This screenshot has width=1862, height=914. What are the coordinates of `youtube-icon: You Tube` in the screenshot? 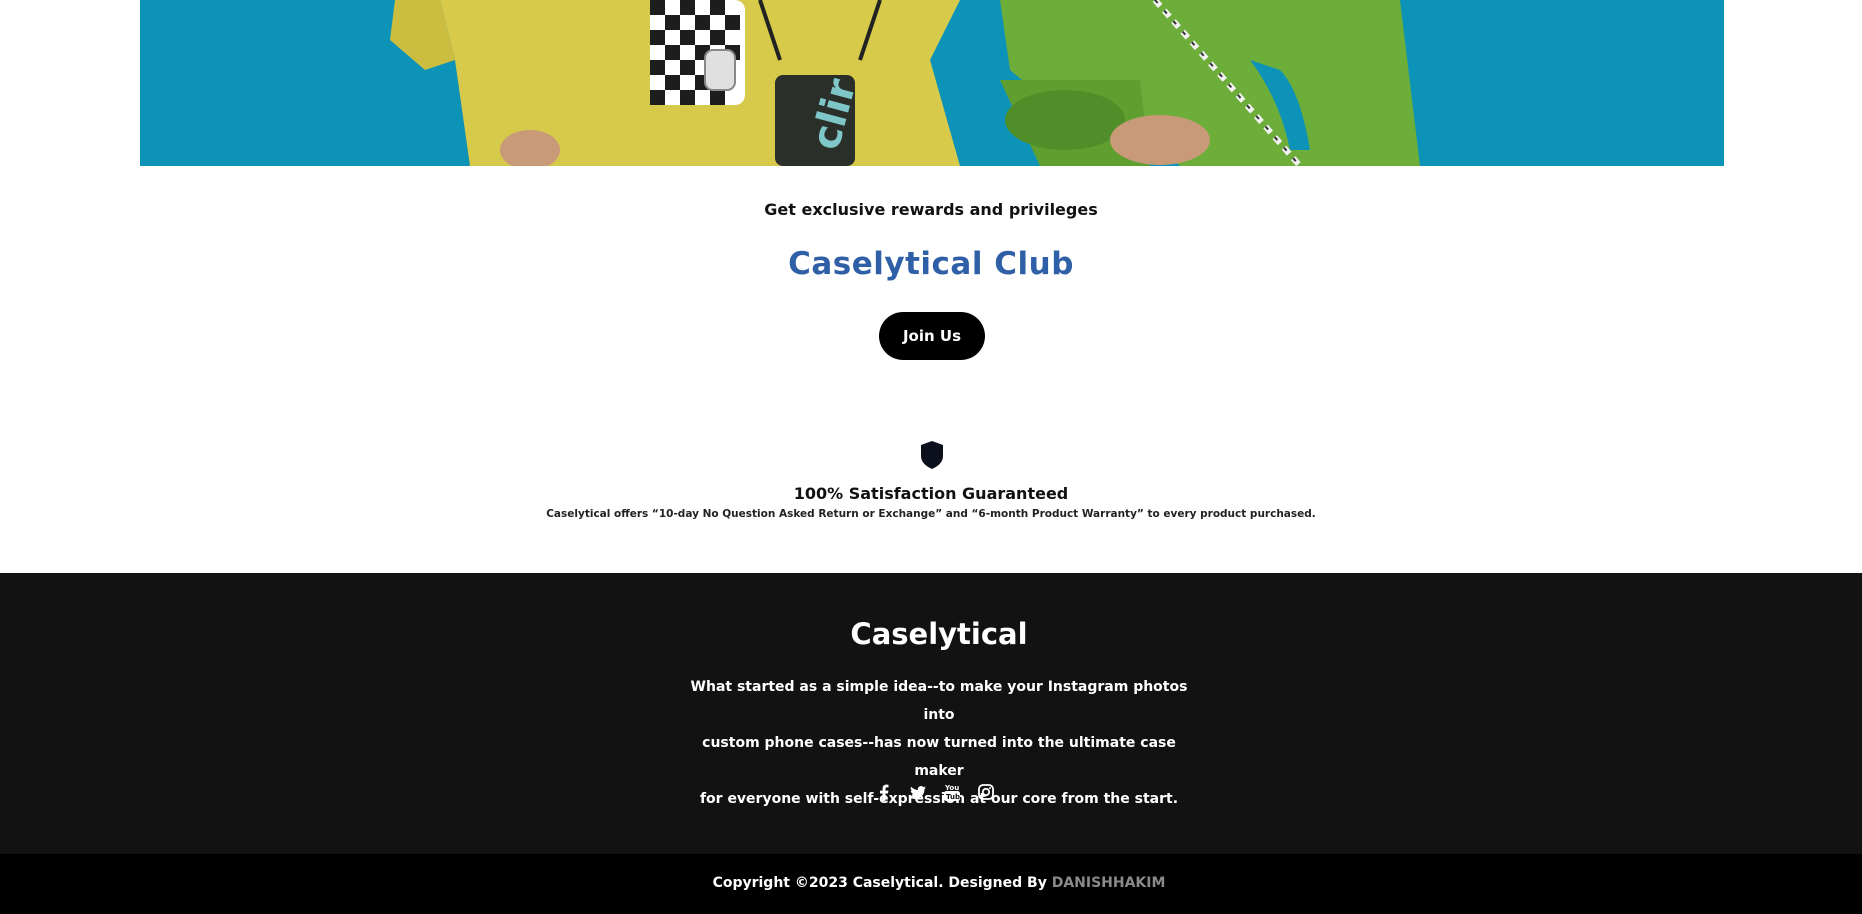 It's located at (952, 792).